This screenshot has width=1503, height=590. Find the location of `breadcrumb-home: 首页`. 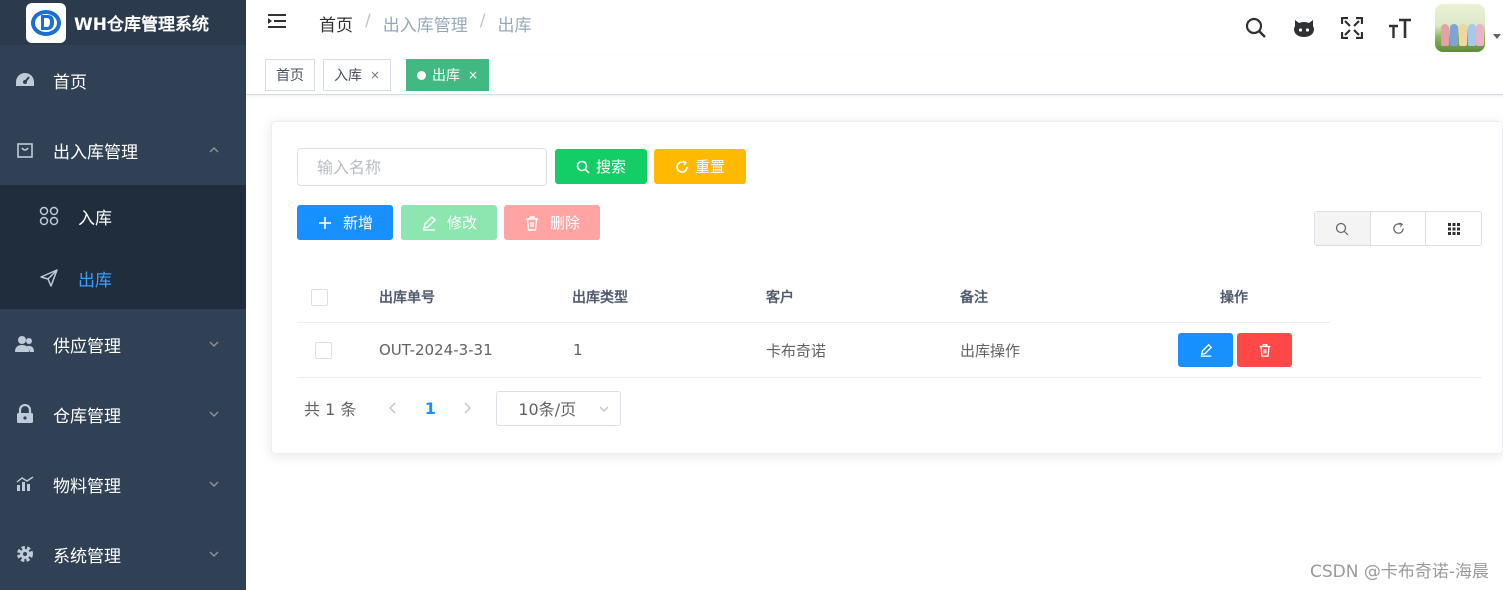

breadcrumb-home: 首页 is located at coordinates (336, 23).